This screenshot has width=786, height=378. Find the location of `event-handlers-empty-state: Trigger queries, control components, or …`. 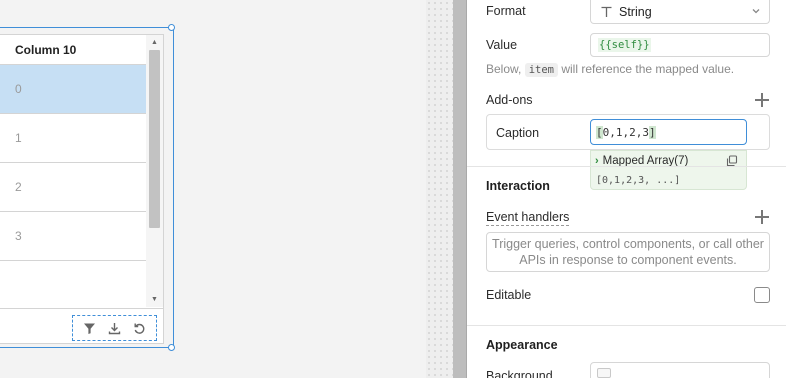

event-handlers-empty-state: Trigger queries, control components, or … is located at coordinates (628, 252).